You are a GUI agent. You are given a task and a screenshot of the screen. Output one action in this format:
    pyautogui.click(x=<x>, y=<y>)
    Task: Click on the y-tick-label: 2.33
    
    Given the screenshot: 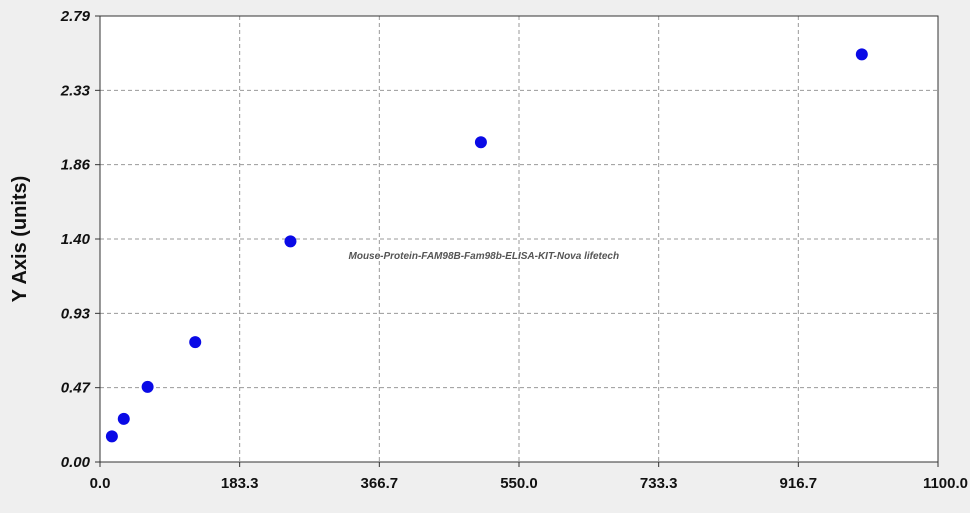 What is the action you would take?
    pyautogui.click(x=75, y=90)
    